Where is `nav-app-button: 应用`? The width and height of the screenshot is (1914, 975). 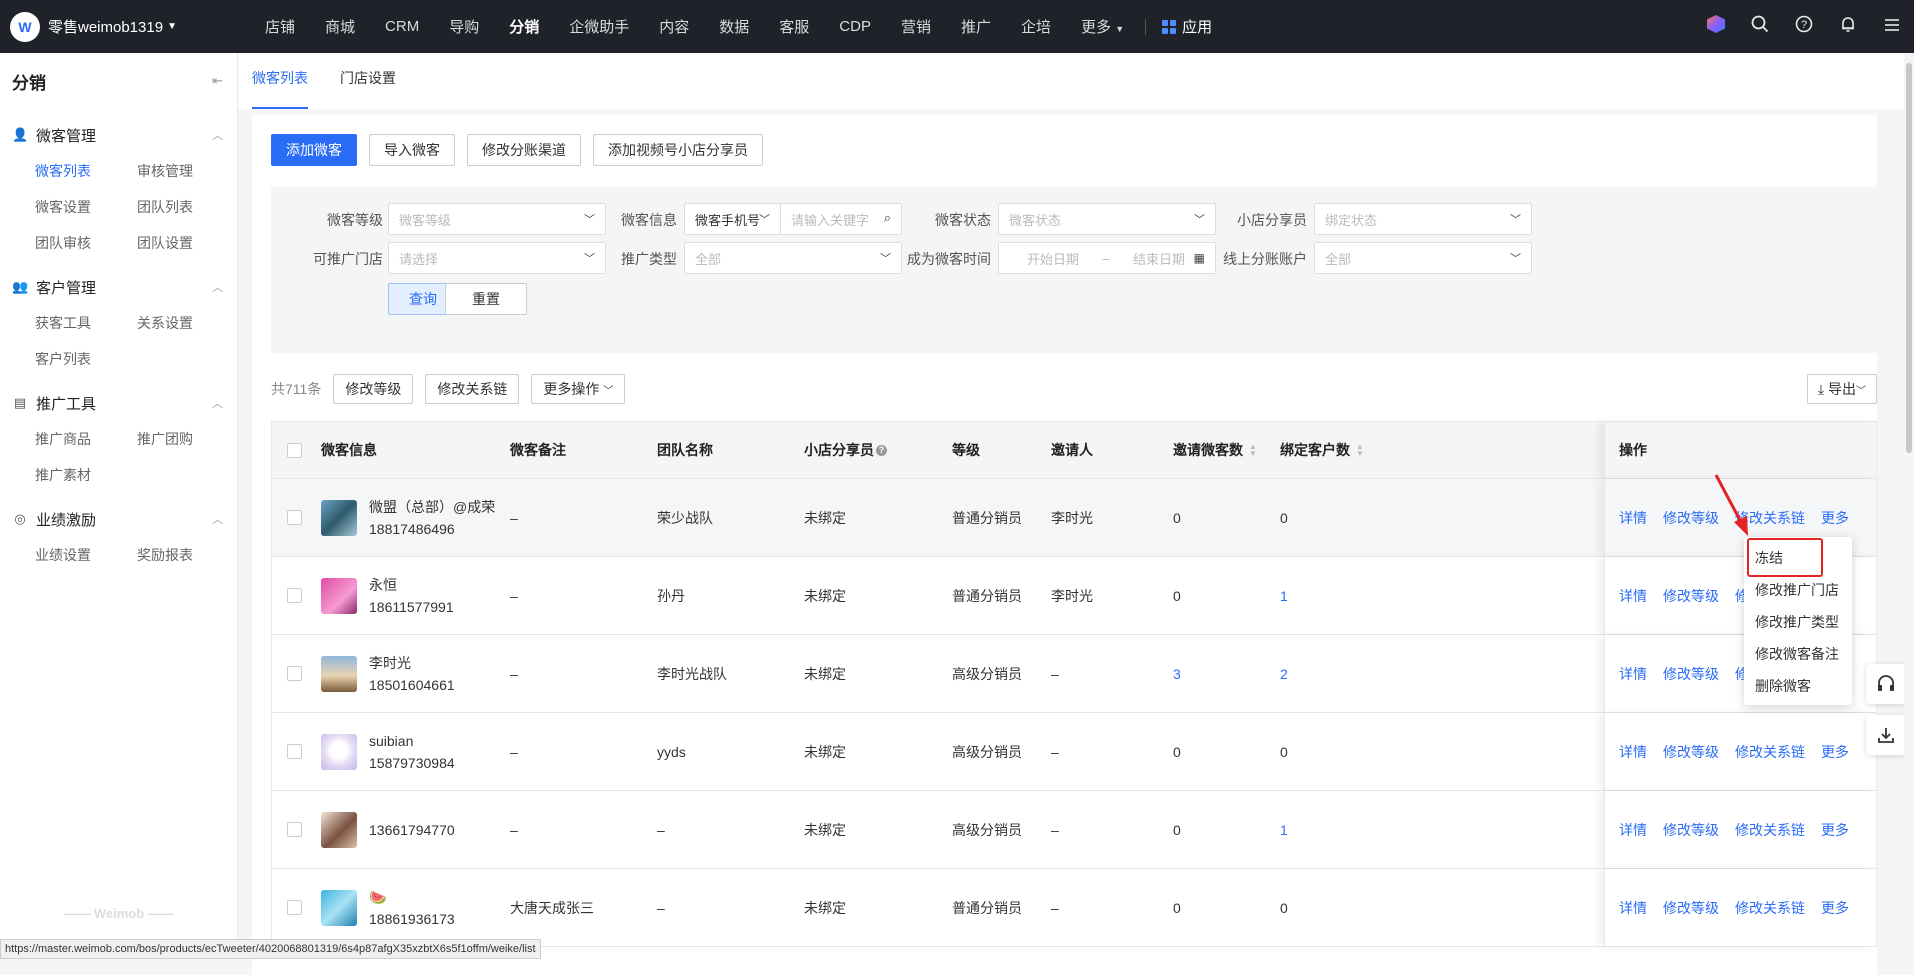
nav-app-button: 应用 is located at coordinates (1187, 26).